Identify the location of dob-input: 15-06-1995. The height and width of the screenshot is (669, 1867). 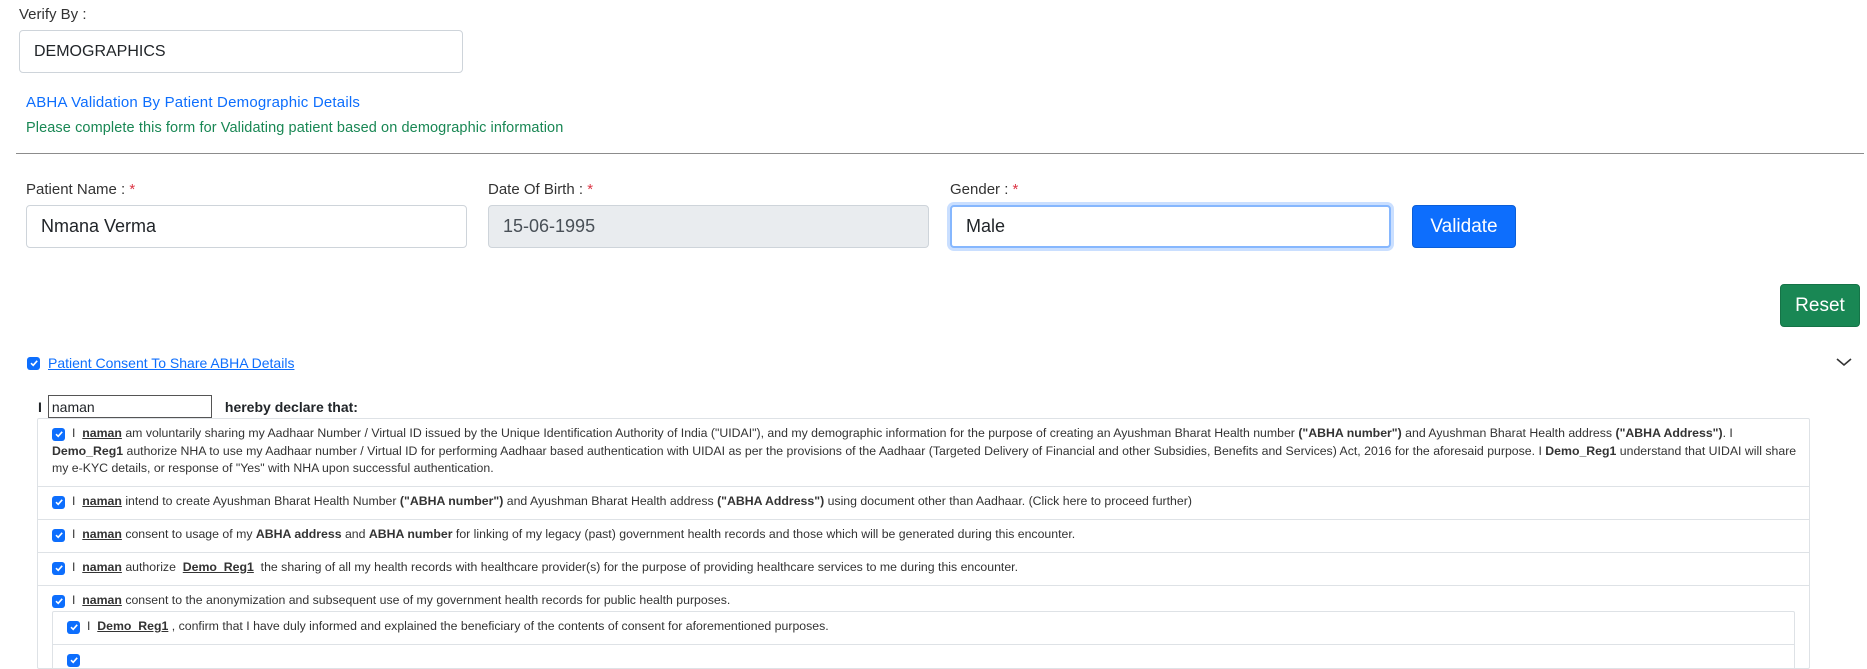
(708, 226).